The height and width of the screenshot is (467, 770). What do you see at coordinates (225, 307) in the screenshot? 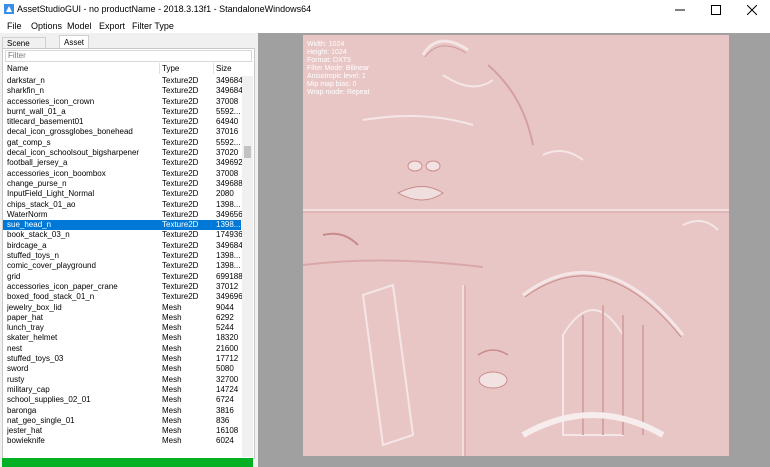
I see `asset-size-cell: 9044` at bounding box center [225, 307].